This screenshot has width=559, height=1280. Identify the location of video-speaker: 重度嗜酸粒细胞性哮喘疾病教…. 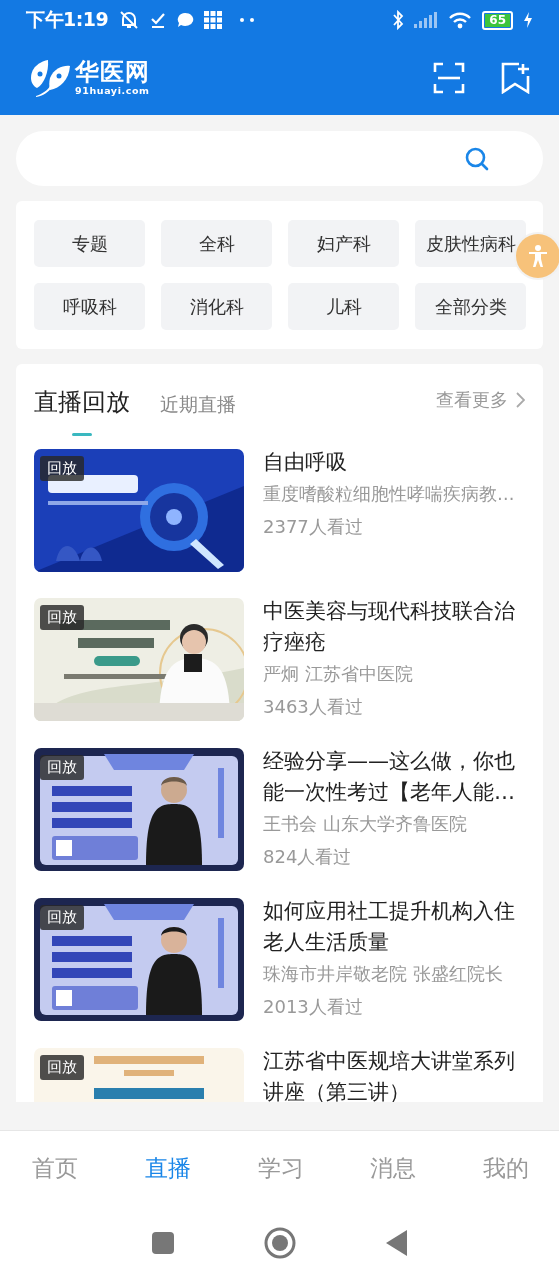
(389, 494).